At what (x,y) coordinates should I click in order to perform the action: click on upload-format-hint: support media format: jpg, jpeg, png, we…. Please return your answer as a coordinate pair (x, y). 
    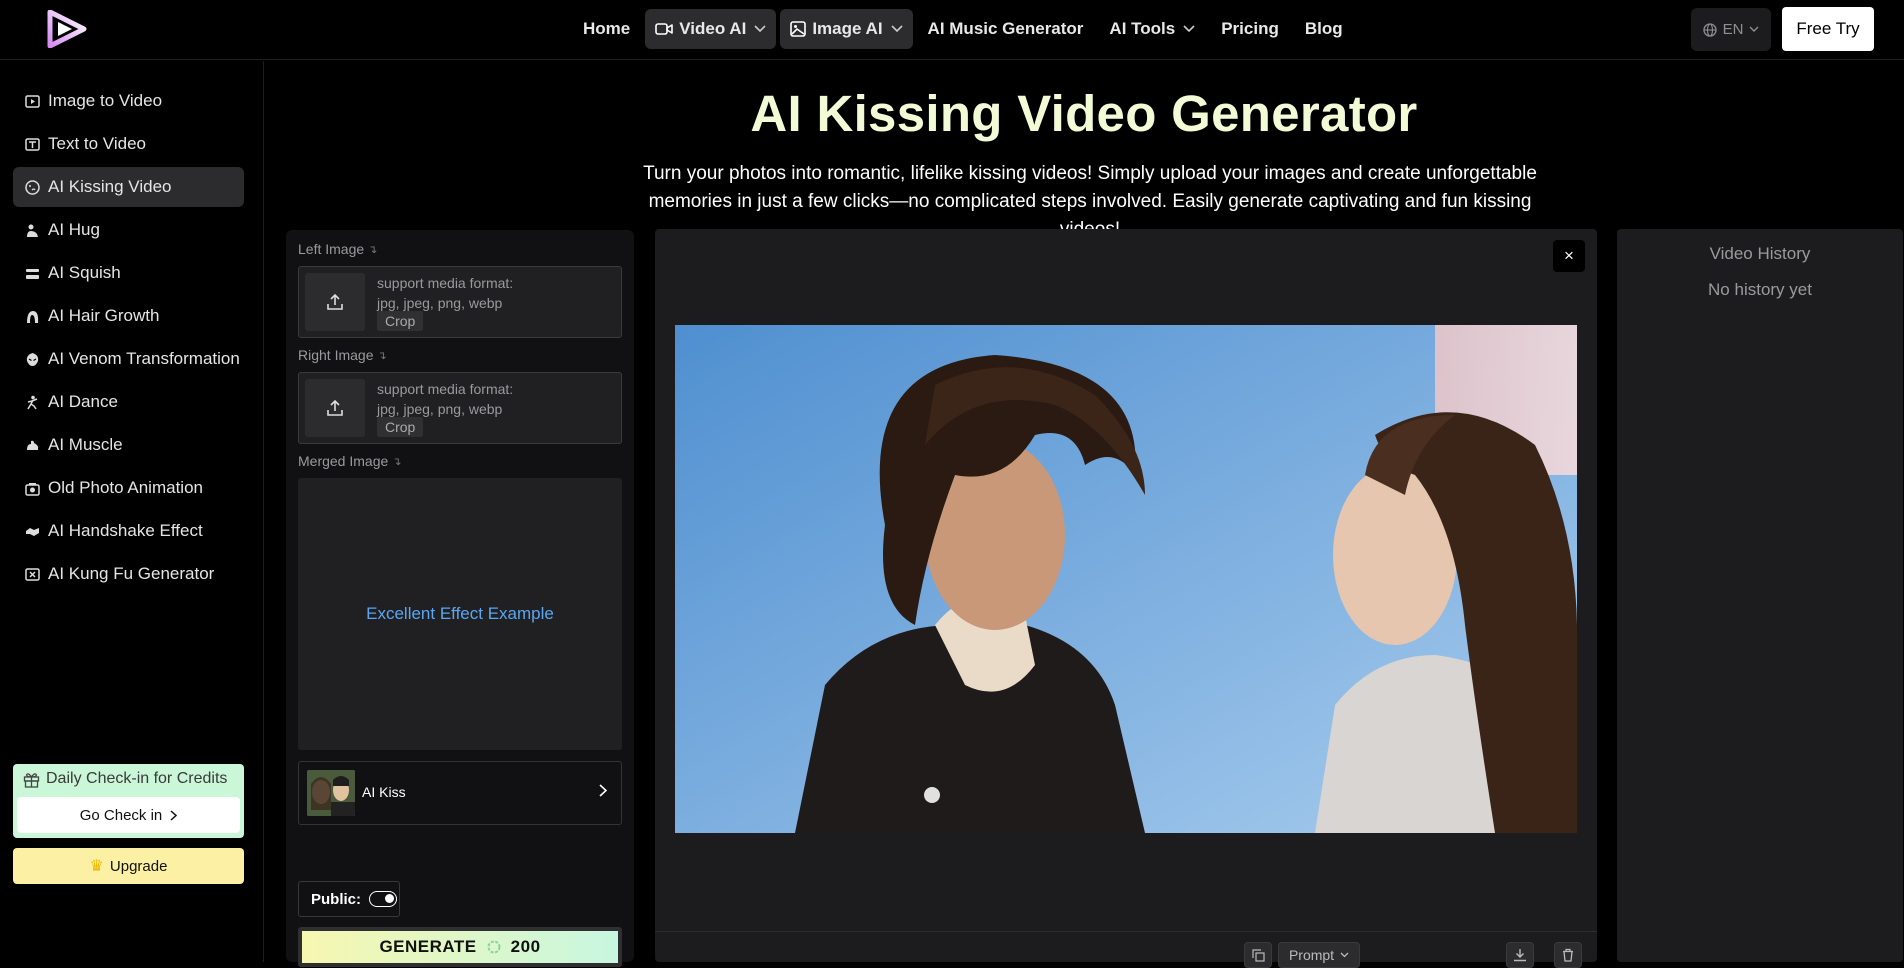
    Looking at the image, I should click on (445, 399).